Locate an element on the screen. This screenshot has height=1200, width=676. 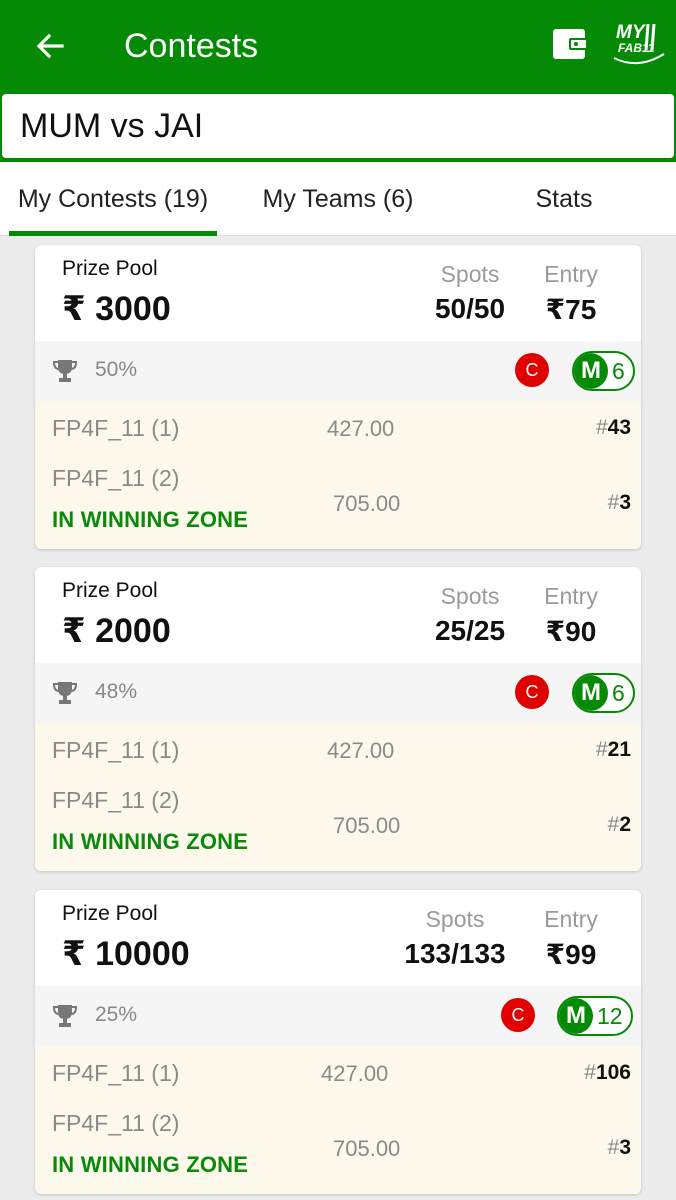
page-title: Contests is located at coordinates (191, 46).